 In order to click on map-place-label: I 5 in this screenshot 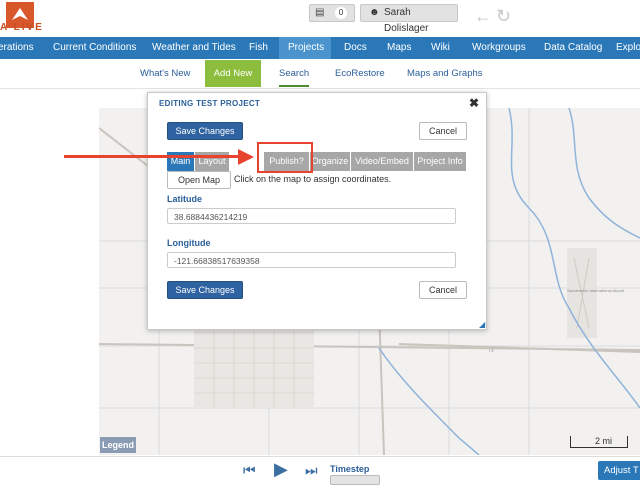, I will do `click(491, 350)`.